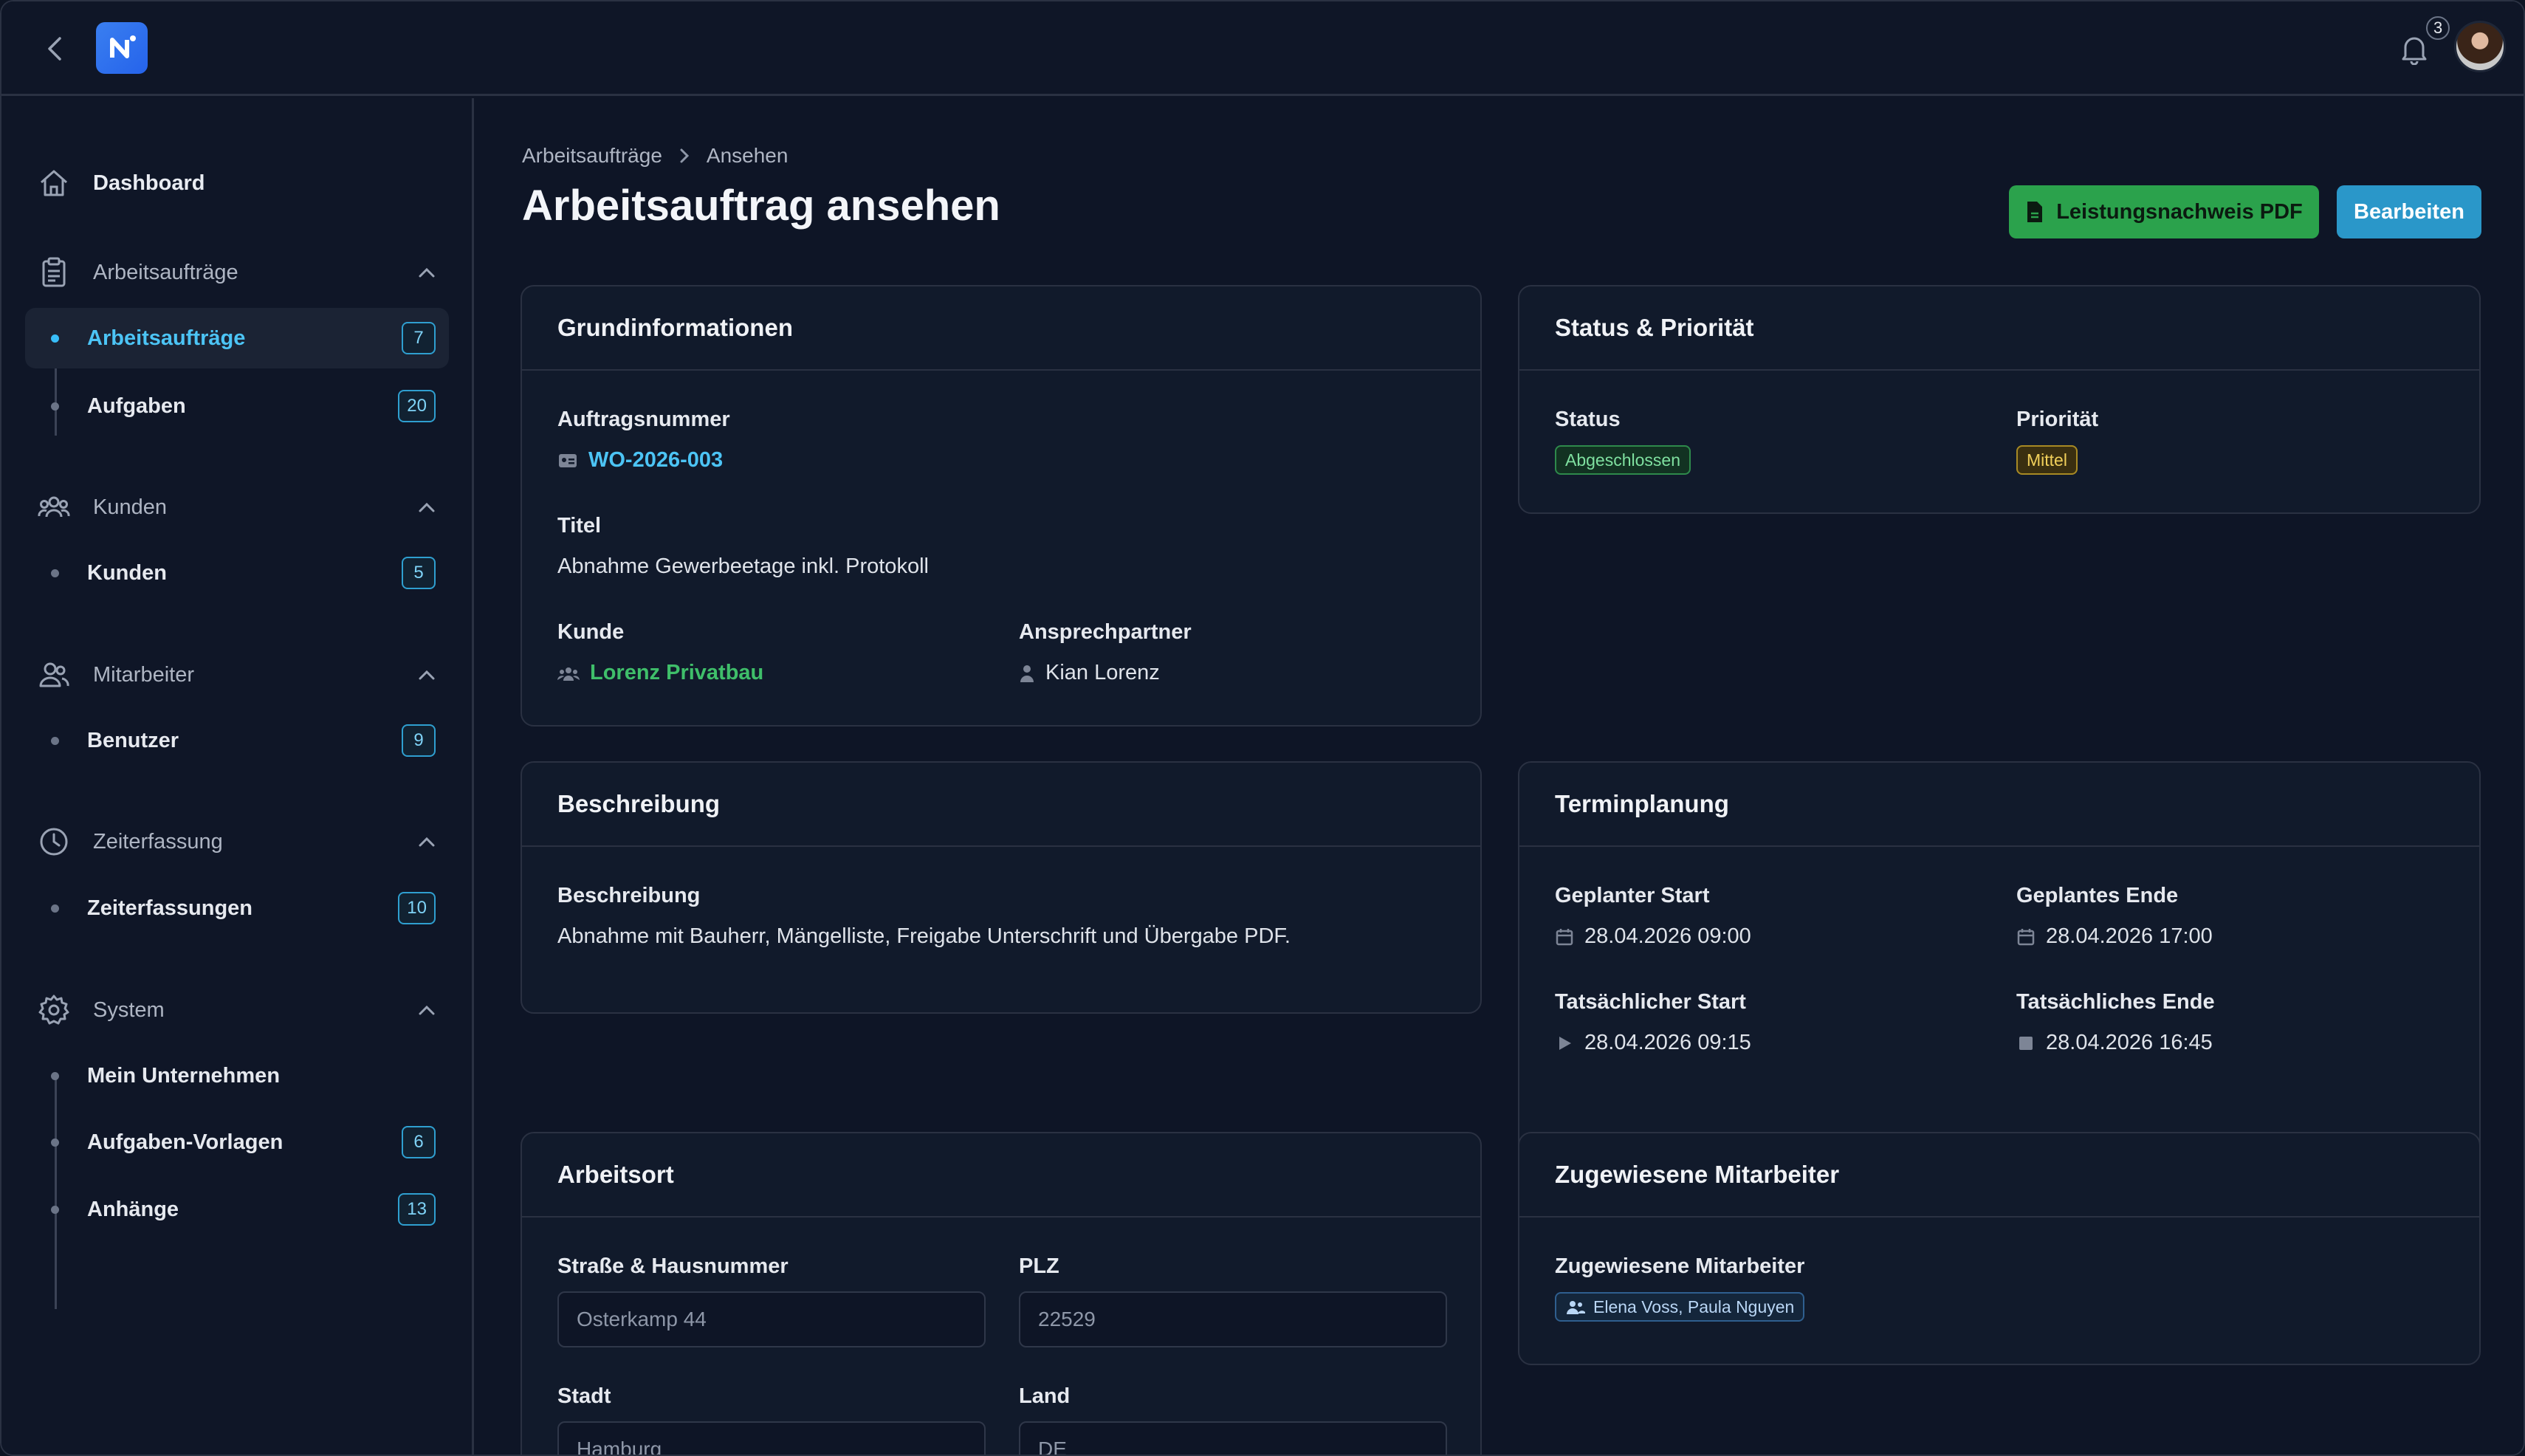  Describe the element at coordinates (169, 908) in the screenshot. I see `sidebar-item-label: Zeiterfassungen` at that location.